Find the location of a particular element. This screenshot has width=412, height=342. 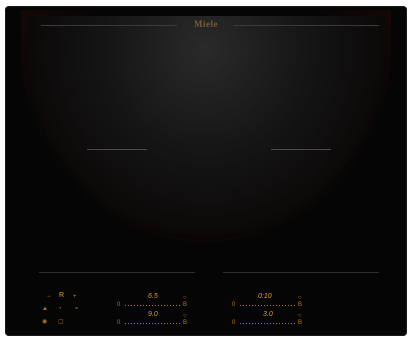

clock-icon: ◔ is located at coordinates (60, 309).